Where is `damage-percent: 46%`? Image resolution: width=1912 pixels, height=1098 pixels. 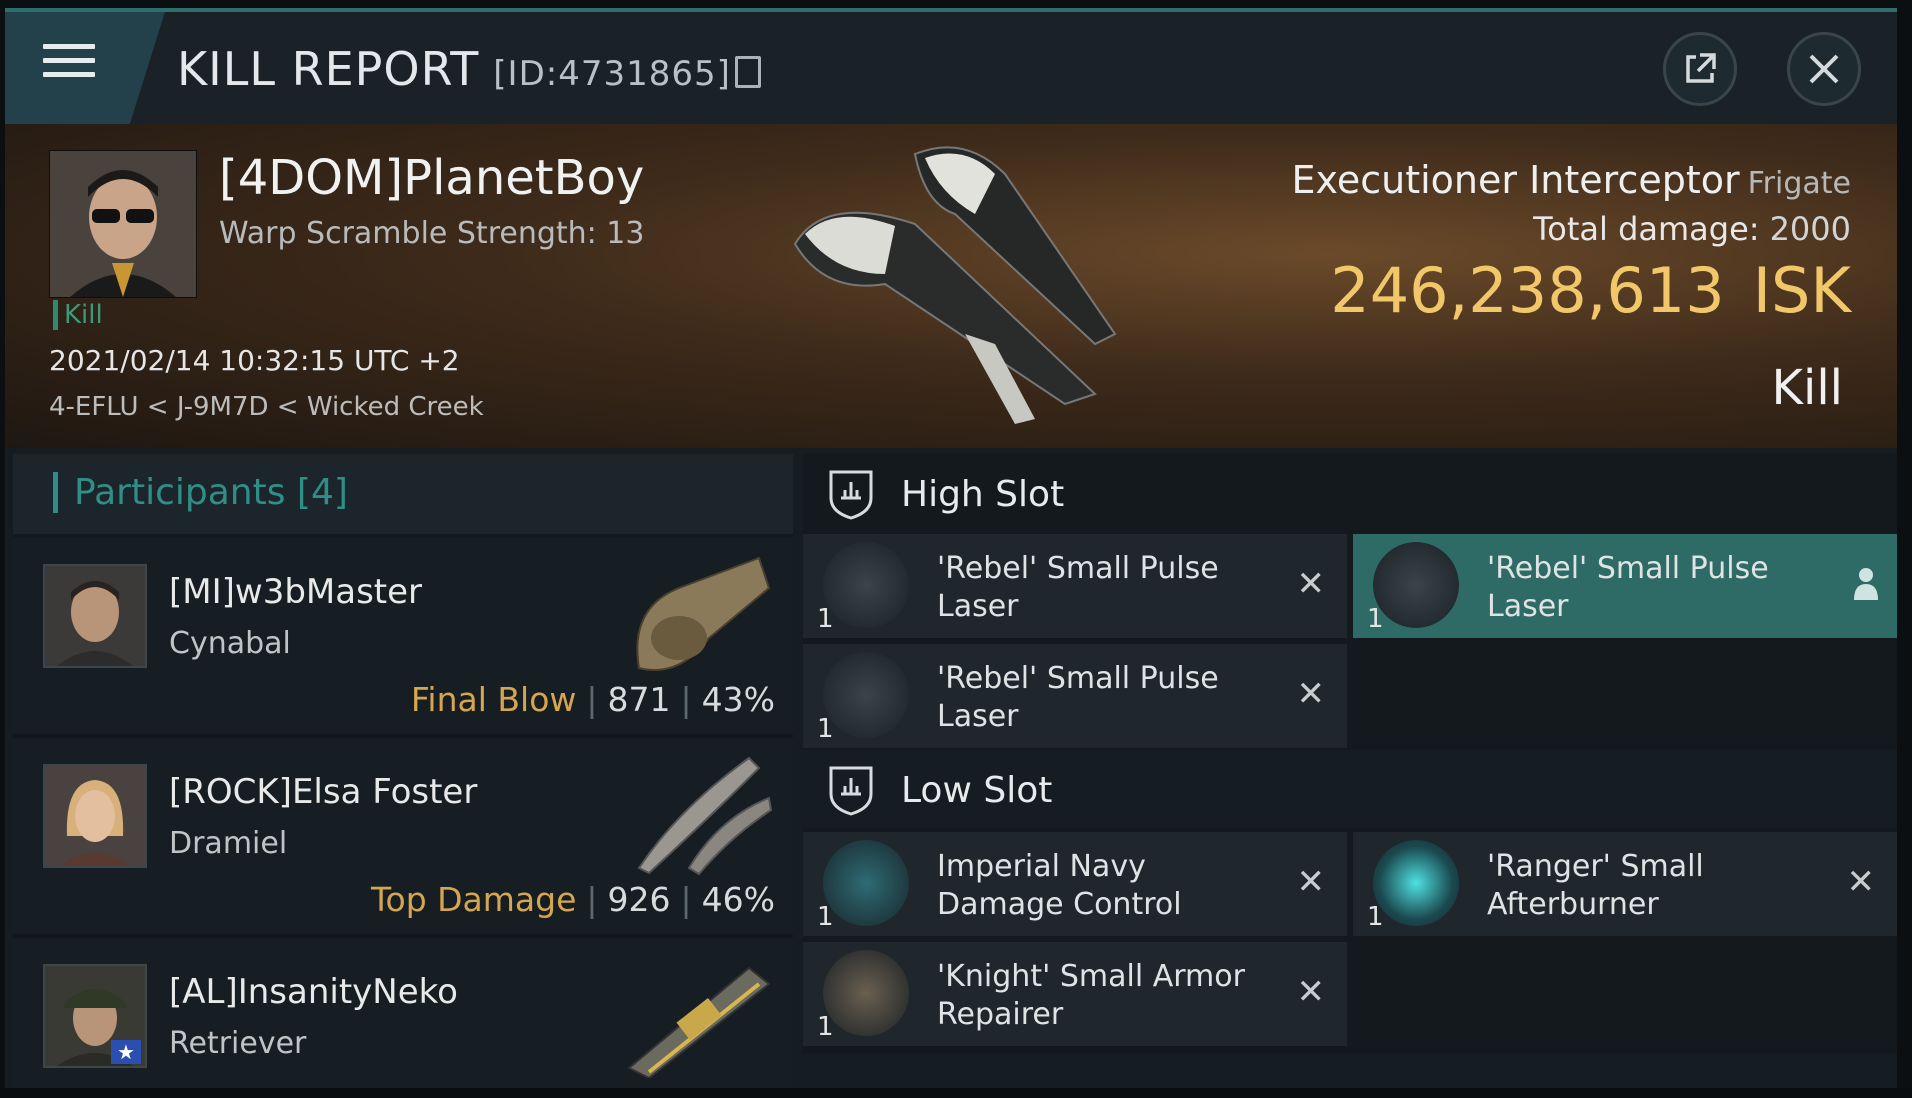 damage-percent: 46% is located at coordinates (738, 899).